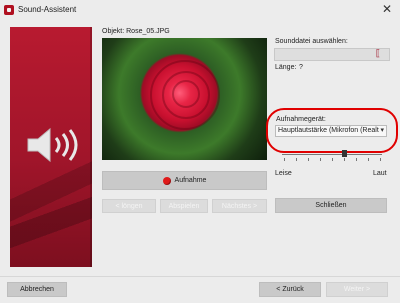  Describe the element at coordinates (387, 9) in the screenshot. I see `close-icon: ✕` at that location.